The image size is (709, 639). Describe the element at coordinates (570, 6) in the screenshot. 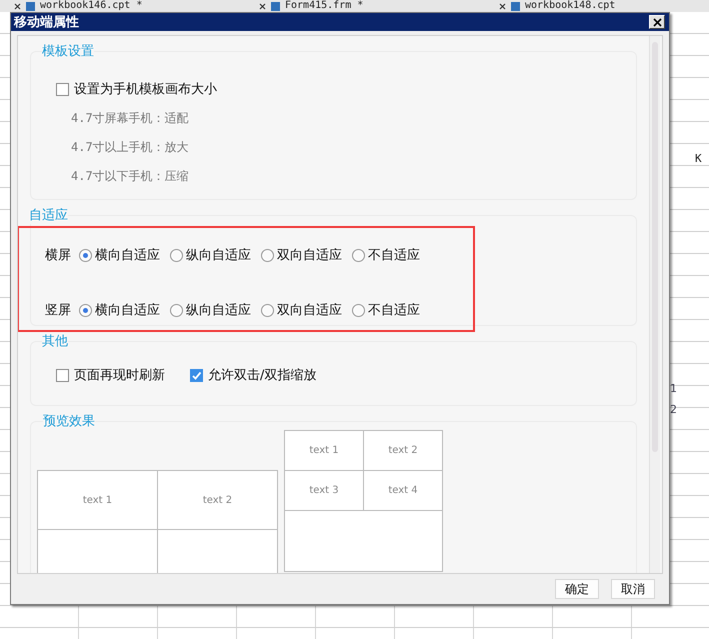

I see `tab-label: workbook148.cpt` at that location.